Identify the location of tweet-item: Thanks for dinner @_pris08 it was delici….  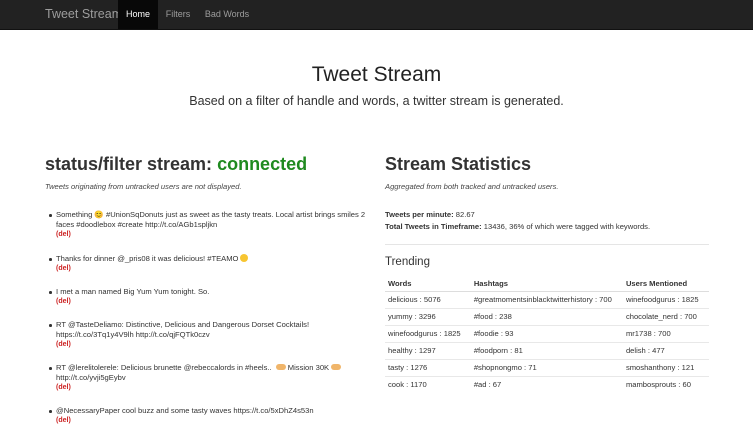
(208, 264).